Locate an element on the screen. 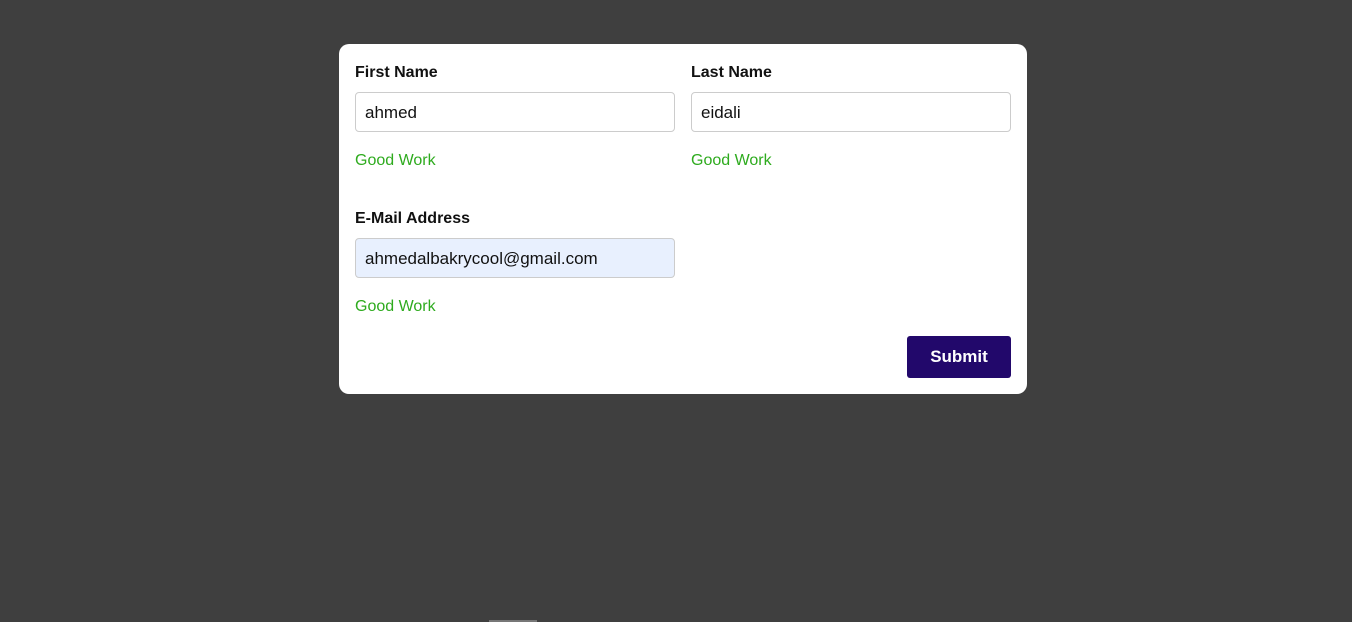 The width and height of the screenshot is (1352, 622). email-message: Good Work is located at coordinates (395, 306).